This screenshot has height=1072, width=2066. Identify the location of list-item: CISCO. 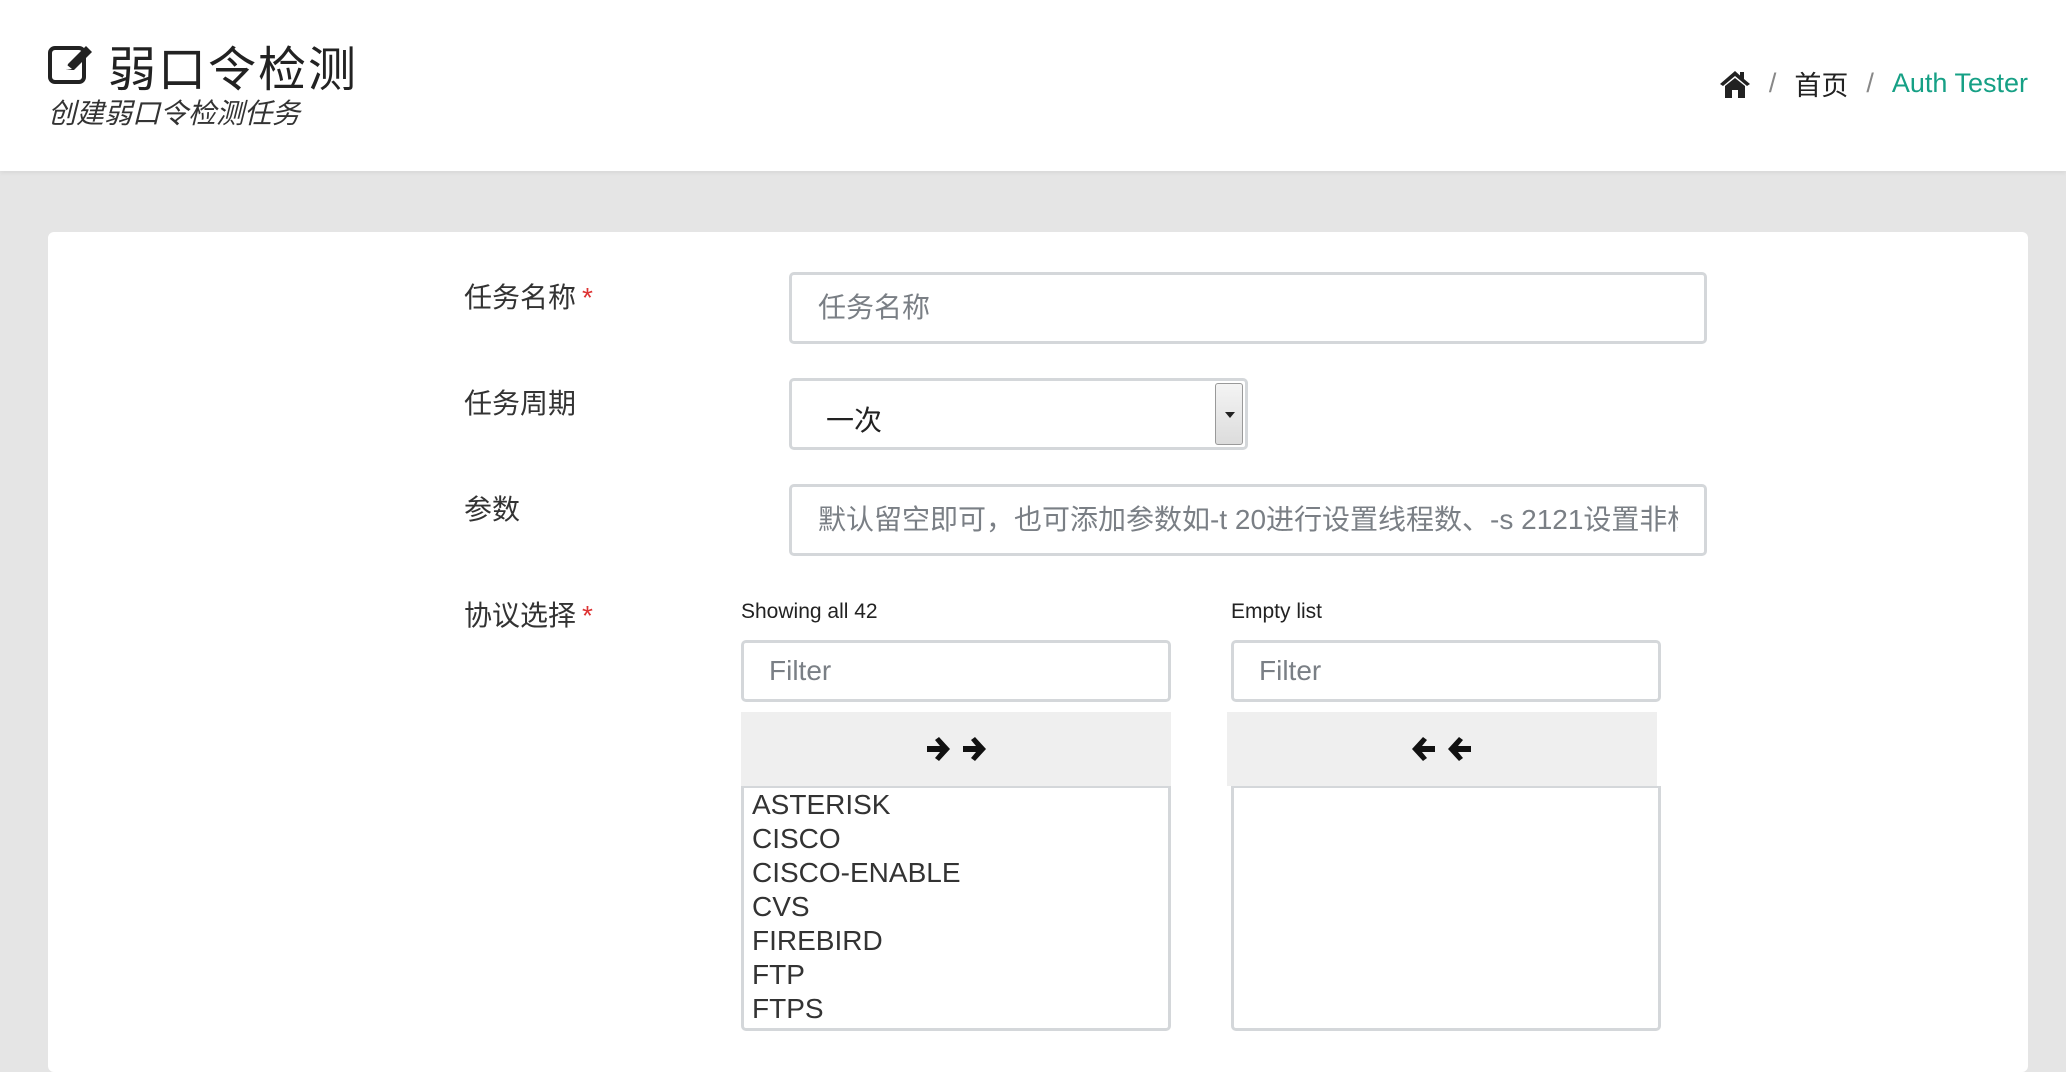
(956, 839).